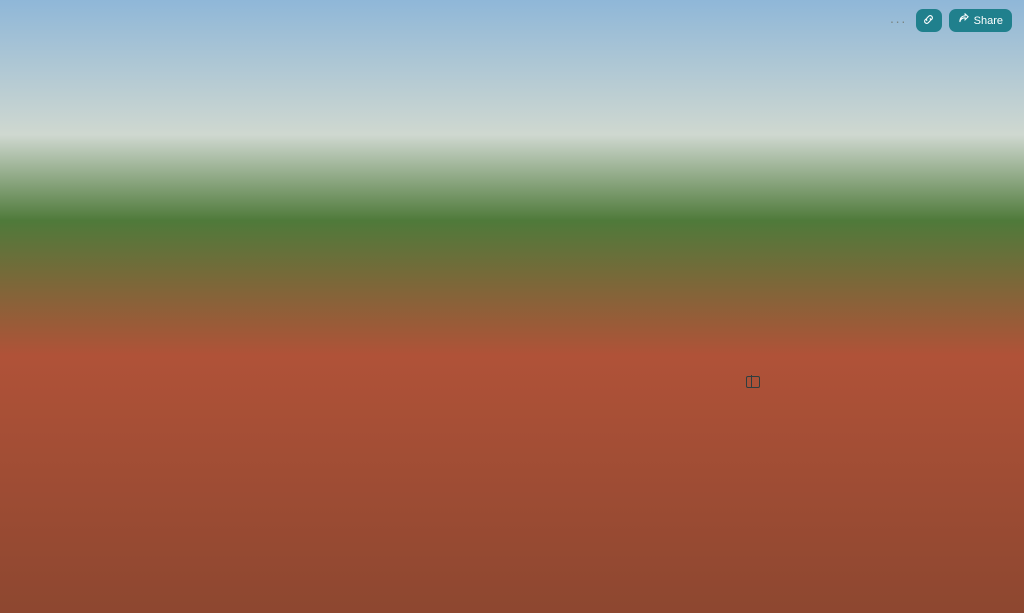 The width and height of the screenshot is (1024, 613). I want to click on copy-link-button, so click(928, 20).